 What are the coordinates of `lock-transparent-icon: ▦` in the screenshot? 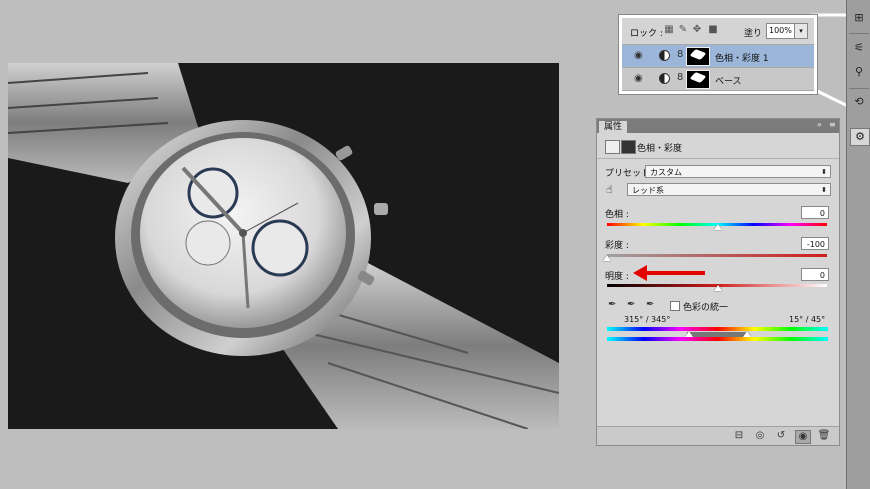 It's located at (669, 30).